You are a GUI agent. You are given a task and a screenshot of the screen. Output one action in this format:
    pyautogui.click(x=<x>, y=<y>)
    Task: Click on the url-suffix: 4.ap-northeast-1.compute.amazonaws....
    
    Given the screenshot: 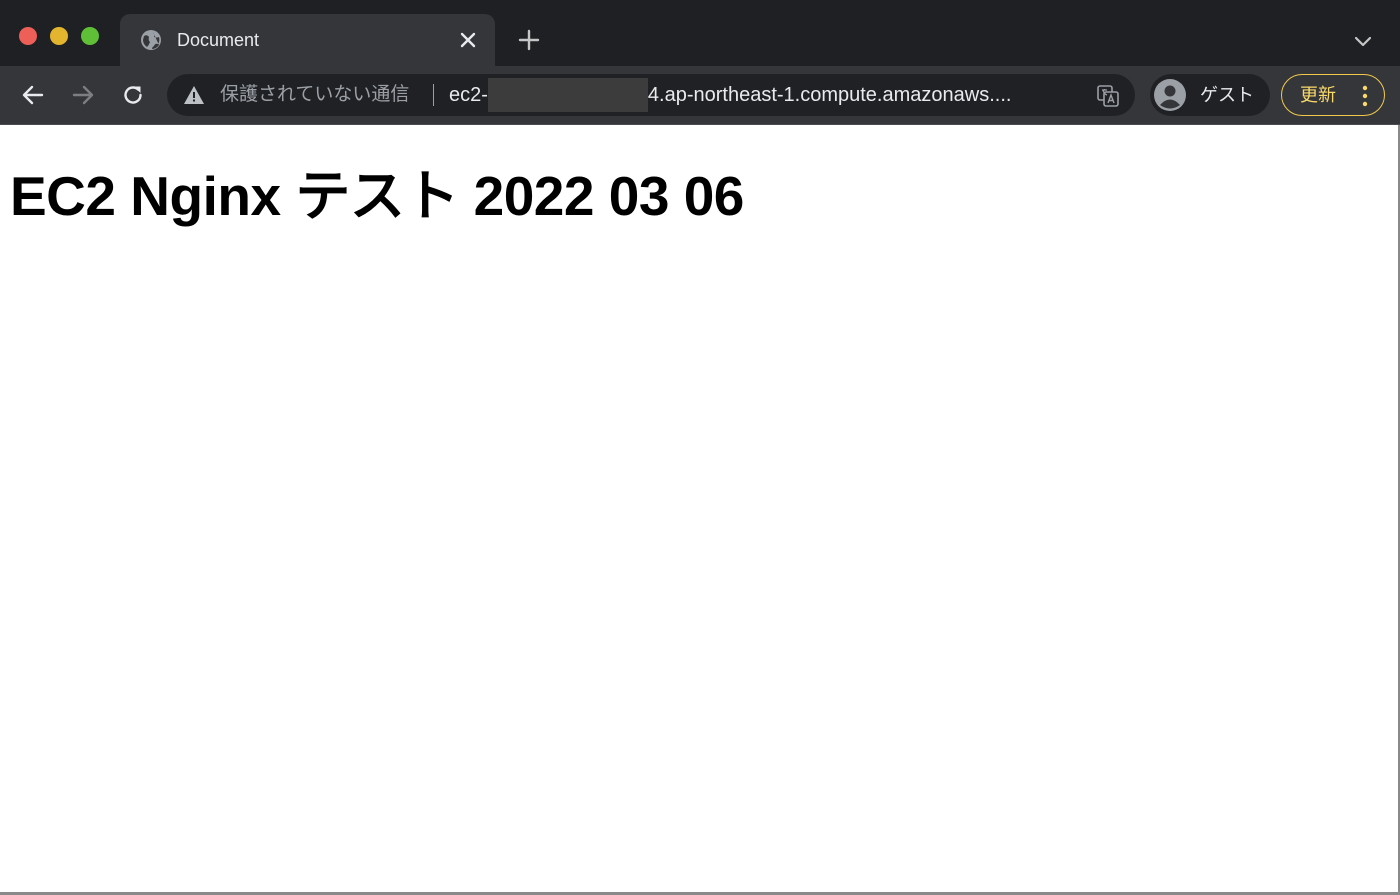 What is the action you would take?
    pyautogui.click(x=829, y=95)
    